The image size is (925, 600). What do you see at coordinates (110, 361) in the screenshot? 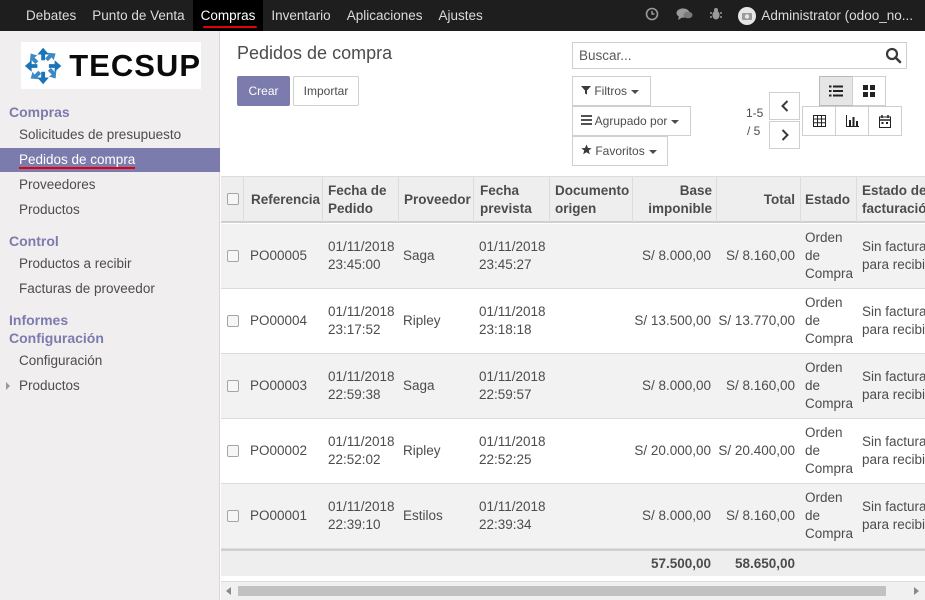
I see `sidebar-item-configuracion: Configuración` at bounding box center [110, 361].